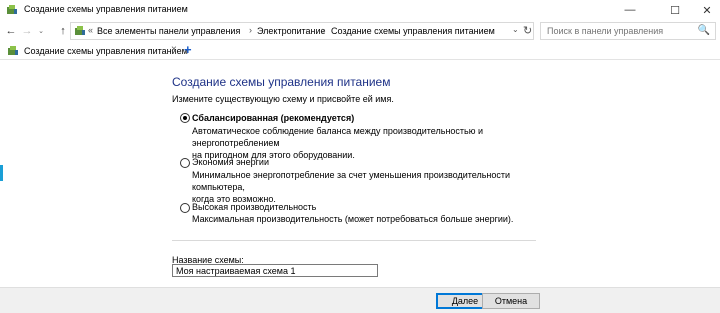 Image resolution: width=720 pixels, height=313 pixels. I want to click on close-button: ✕, so click(707, 10).